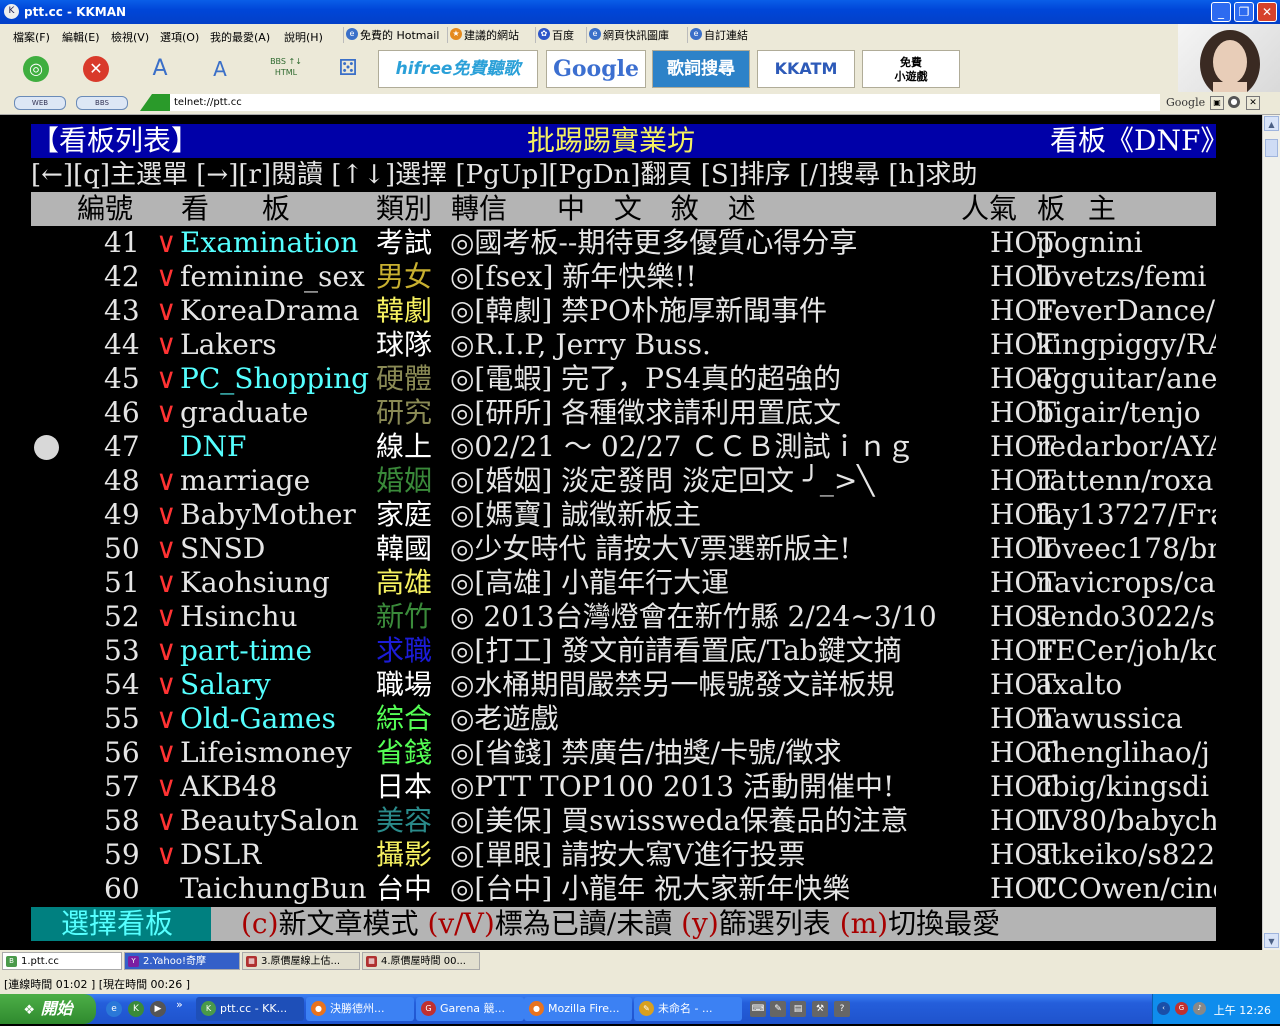 The width and height of the screenshot is (1280, 1026). Describe the element at coordinates (1267, 12) in the screenshot. I see `close-button: ✕` at that location.